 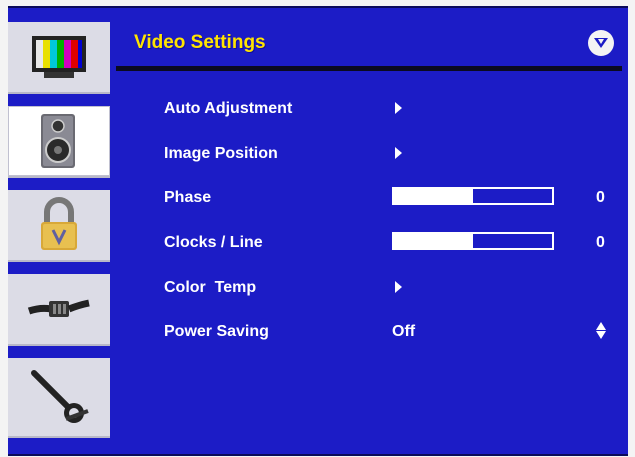 I want to click on header: Video Settings, so click(x=369, y=39).